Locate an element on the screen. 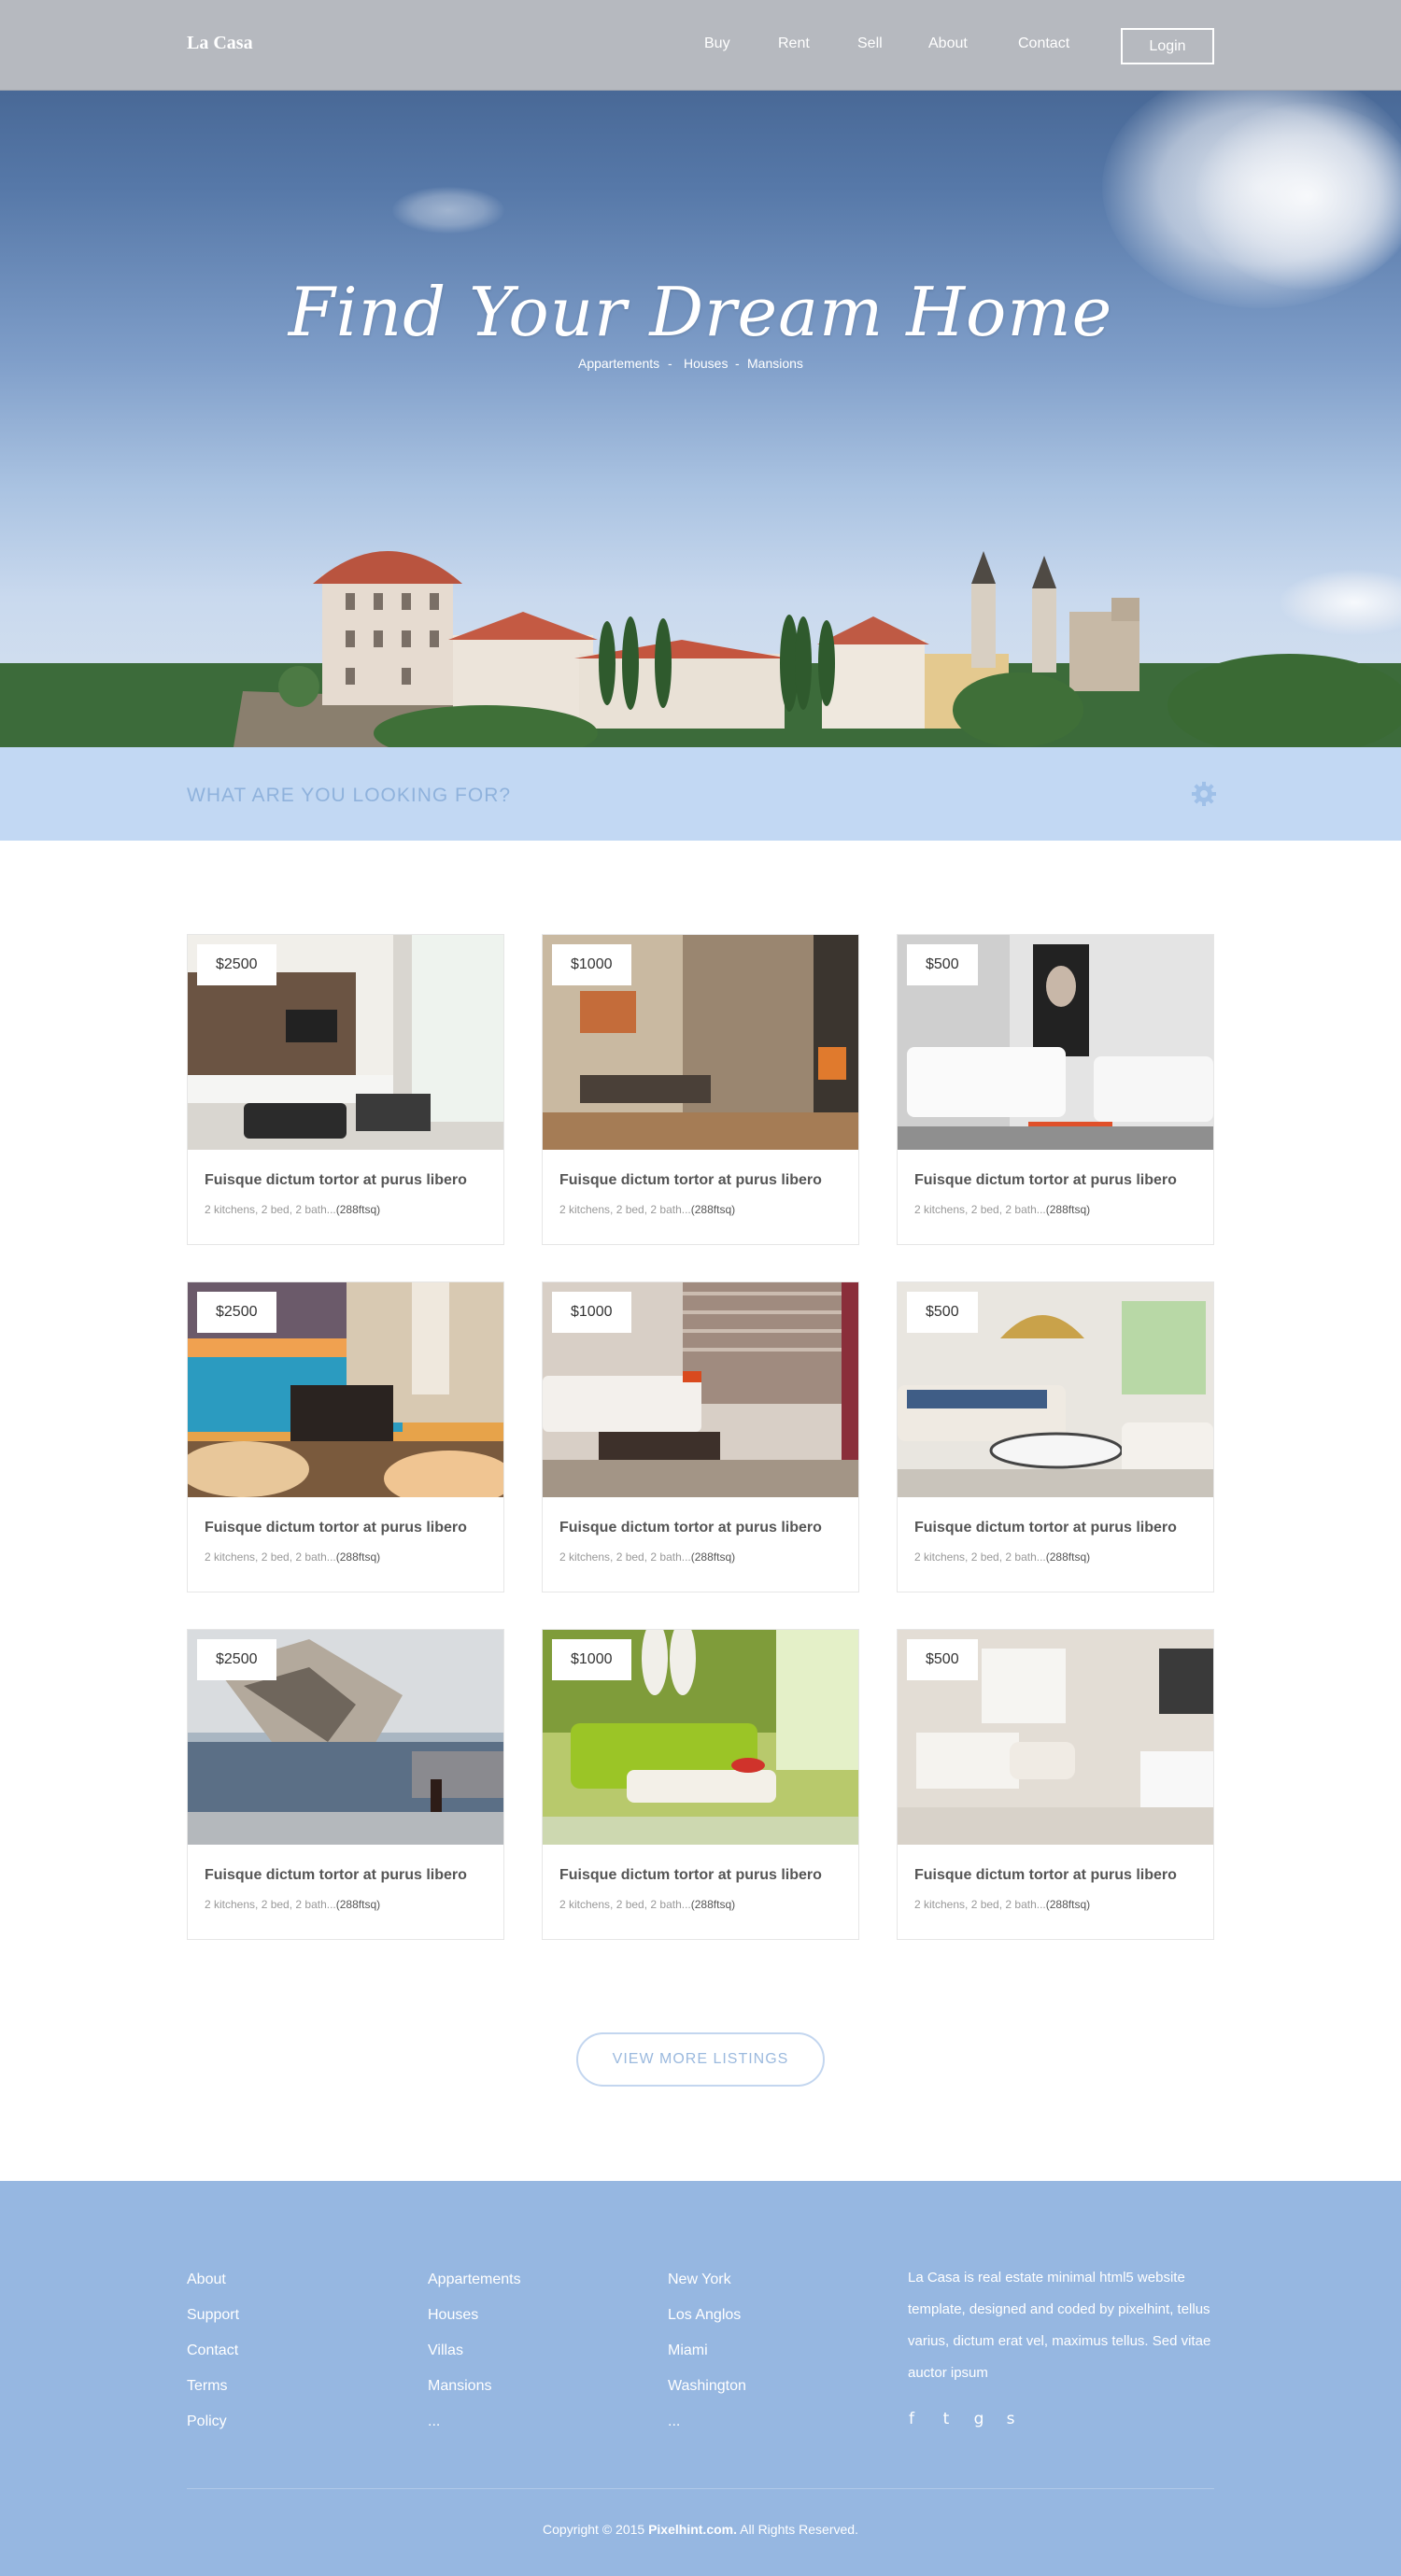  hero-subtitle-appartements: Appartements is located at coordinates (619, 363).